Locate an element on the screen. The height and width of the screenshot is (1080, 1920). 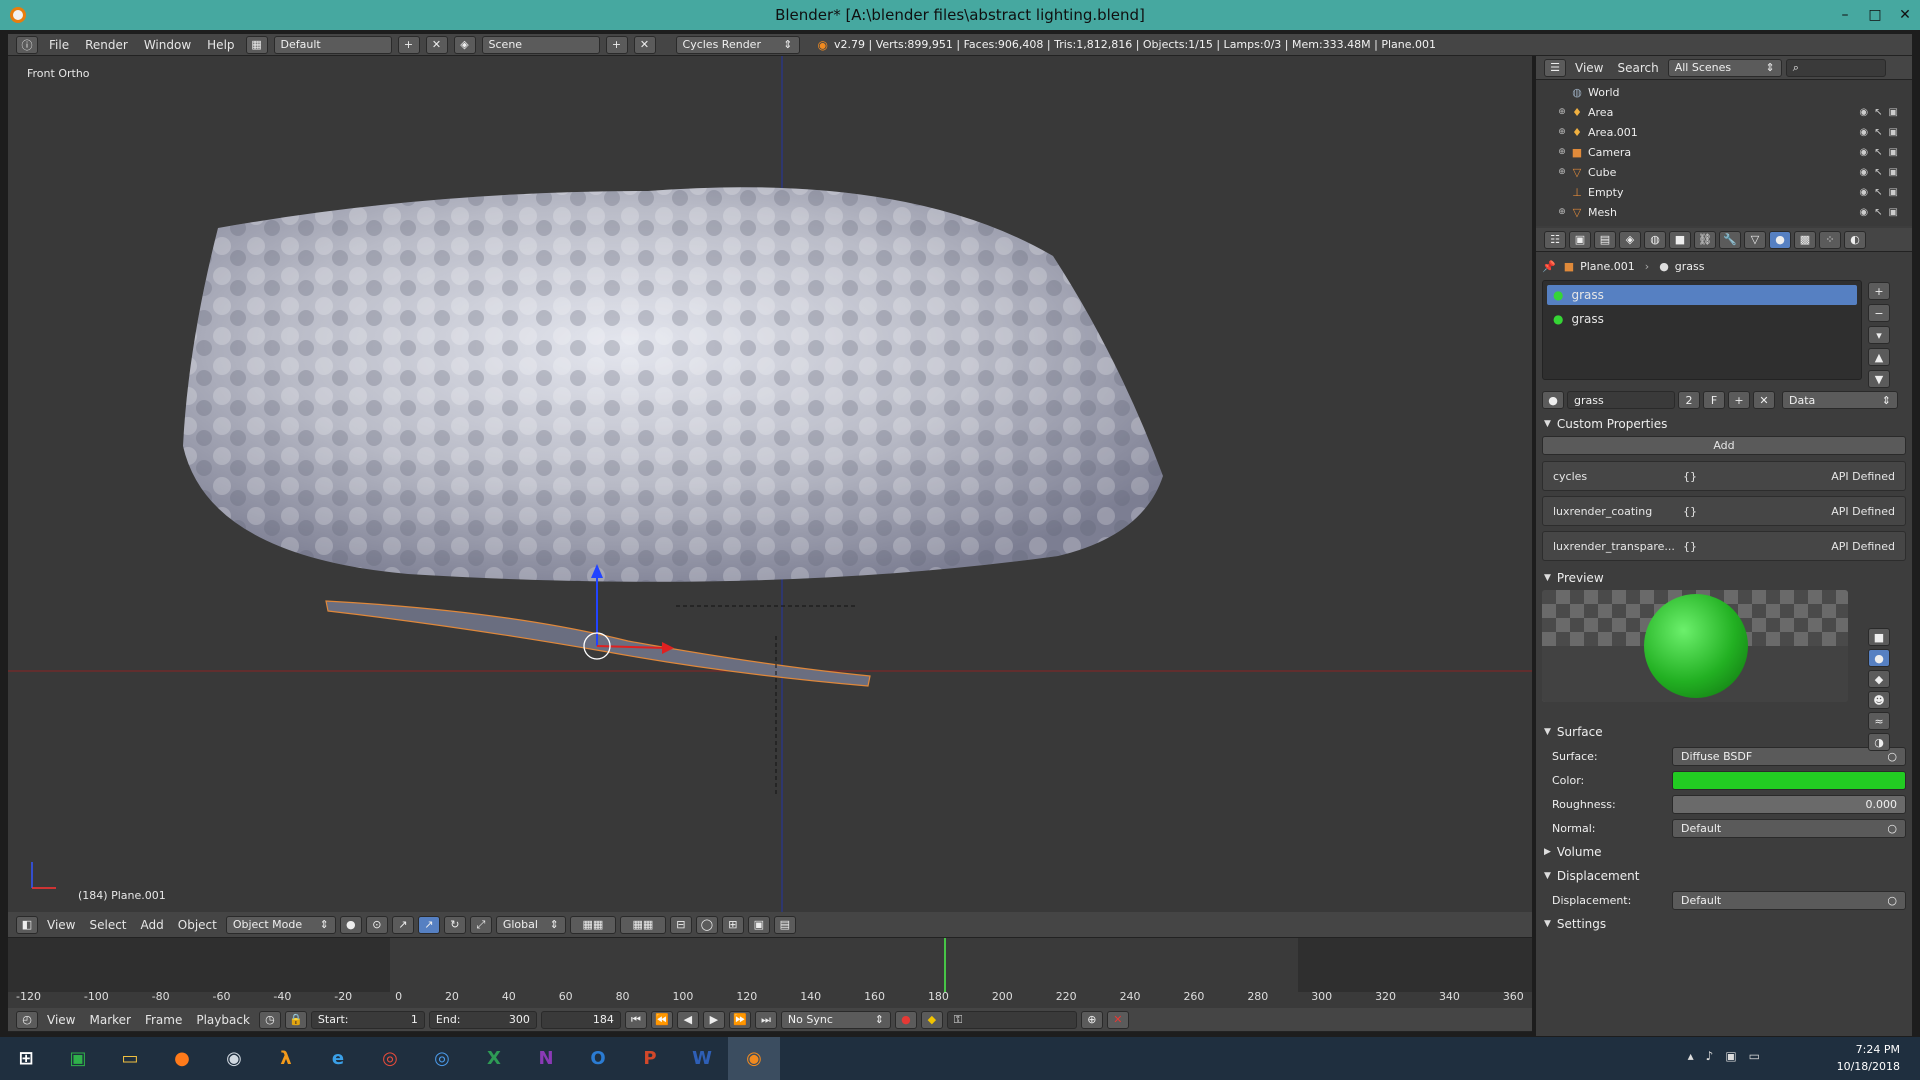
menu-window: Window is located at coordinates (167, 45).